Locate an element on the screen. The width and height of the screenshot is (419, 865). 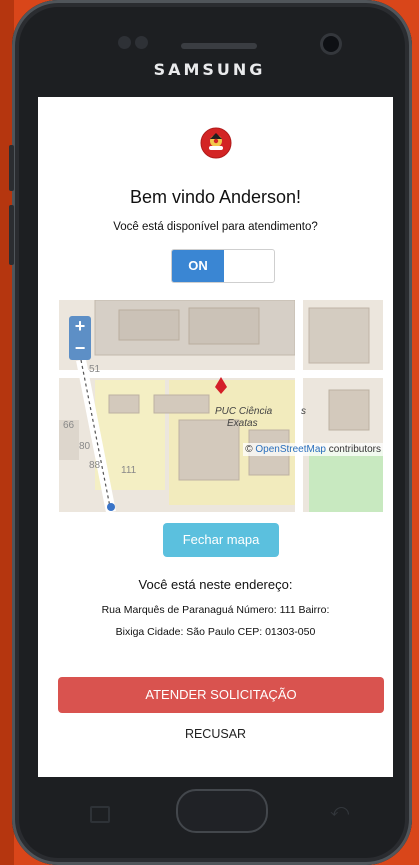
openstreetmap-link: OpenStreetMap is located at coordinates (290, 449).